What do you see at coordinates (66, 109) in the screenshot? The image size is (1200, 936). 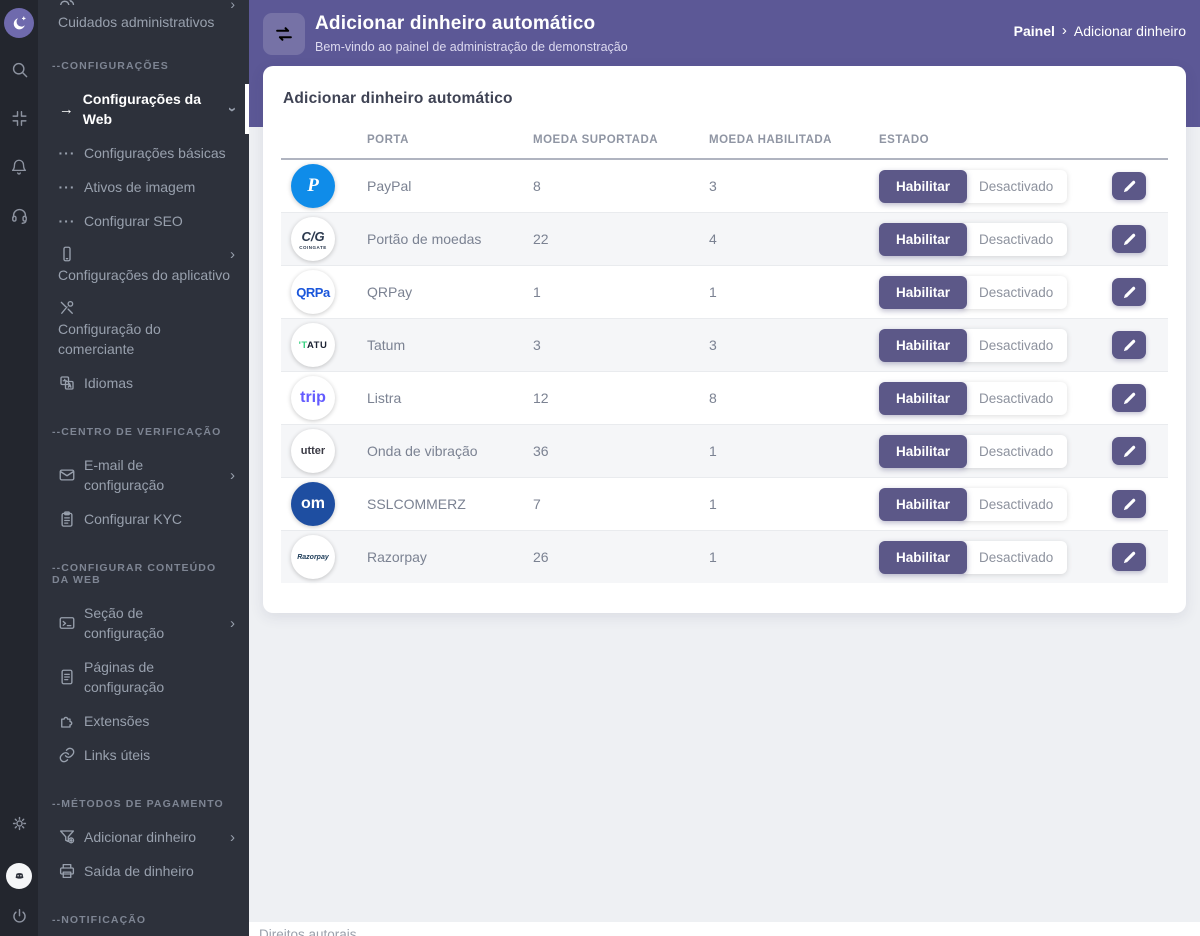 I see `arrow-right-icon: →` at bounding box center [66, 109].